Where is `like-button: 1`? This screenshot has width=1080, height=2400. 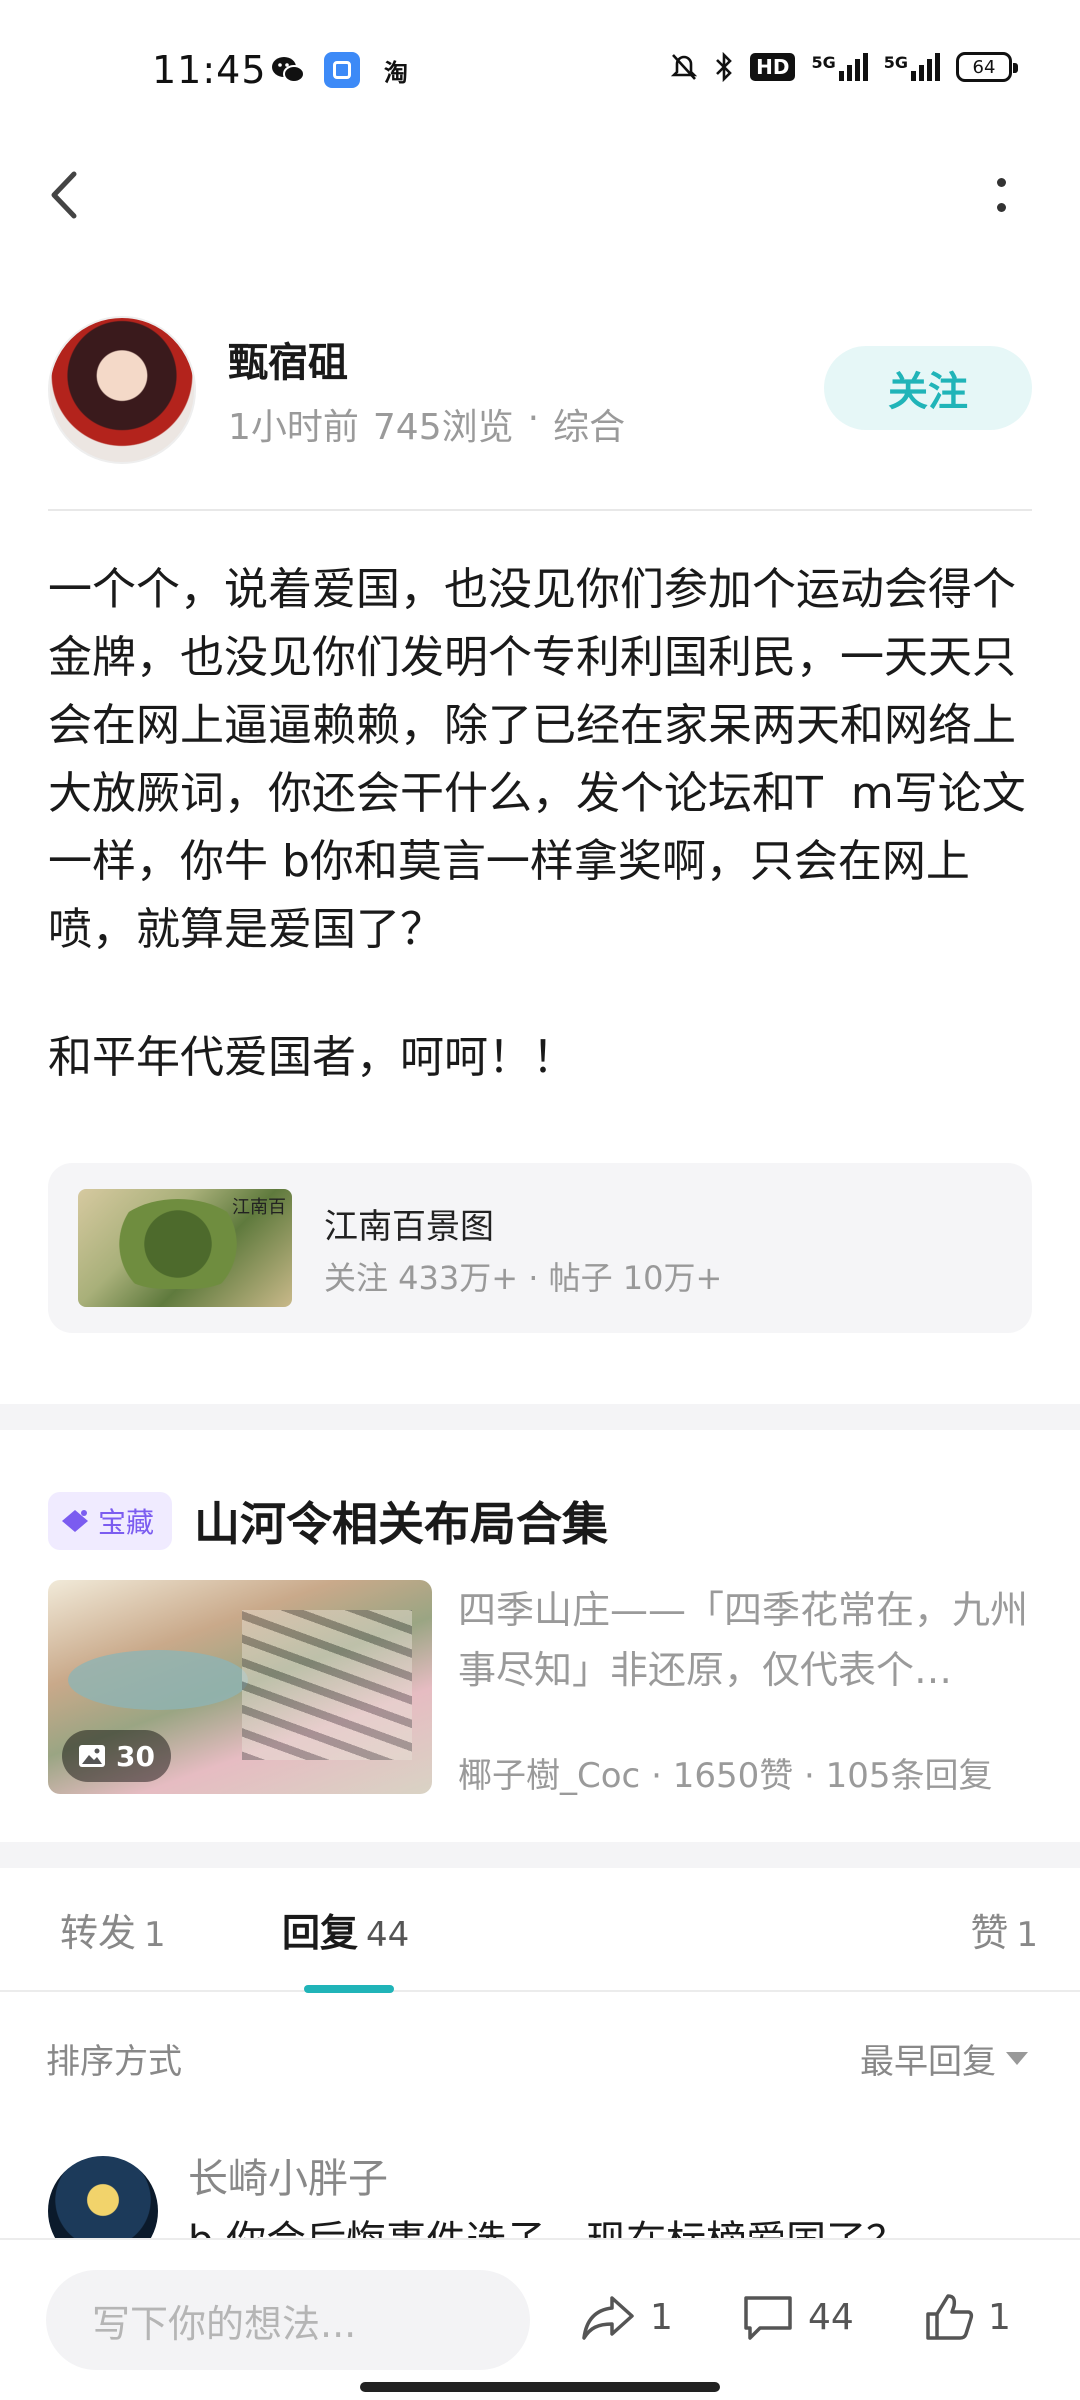 like-button: 1 is located at coordinates (967, 2317).